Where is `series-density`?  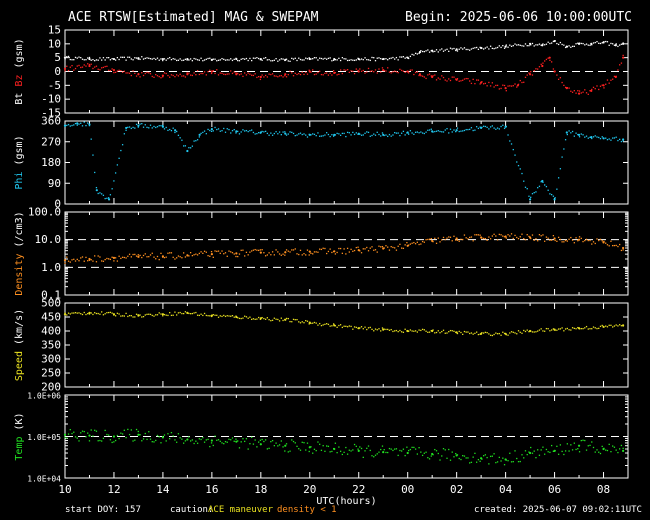
series-density is located at coordinates (344, 248).